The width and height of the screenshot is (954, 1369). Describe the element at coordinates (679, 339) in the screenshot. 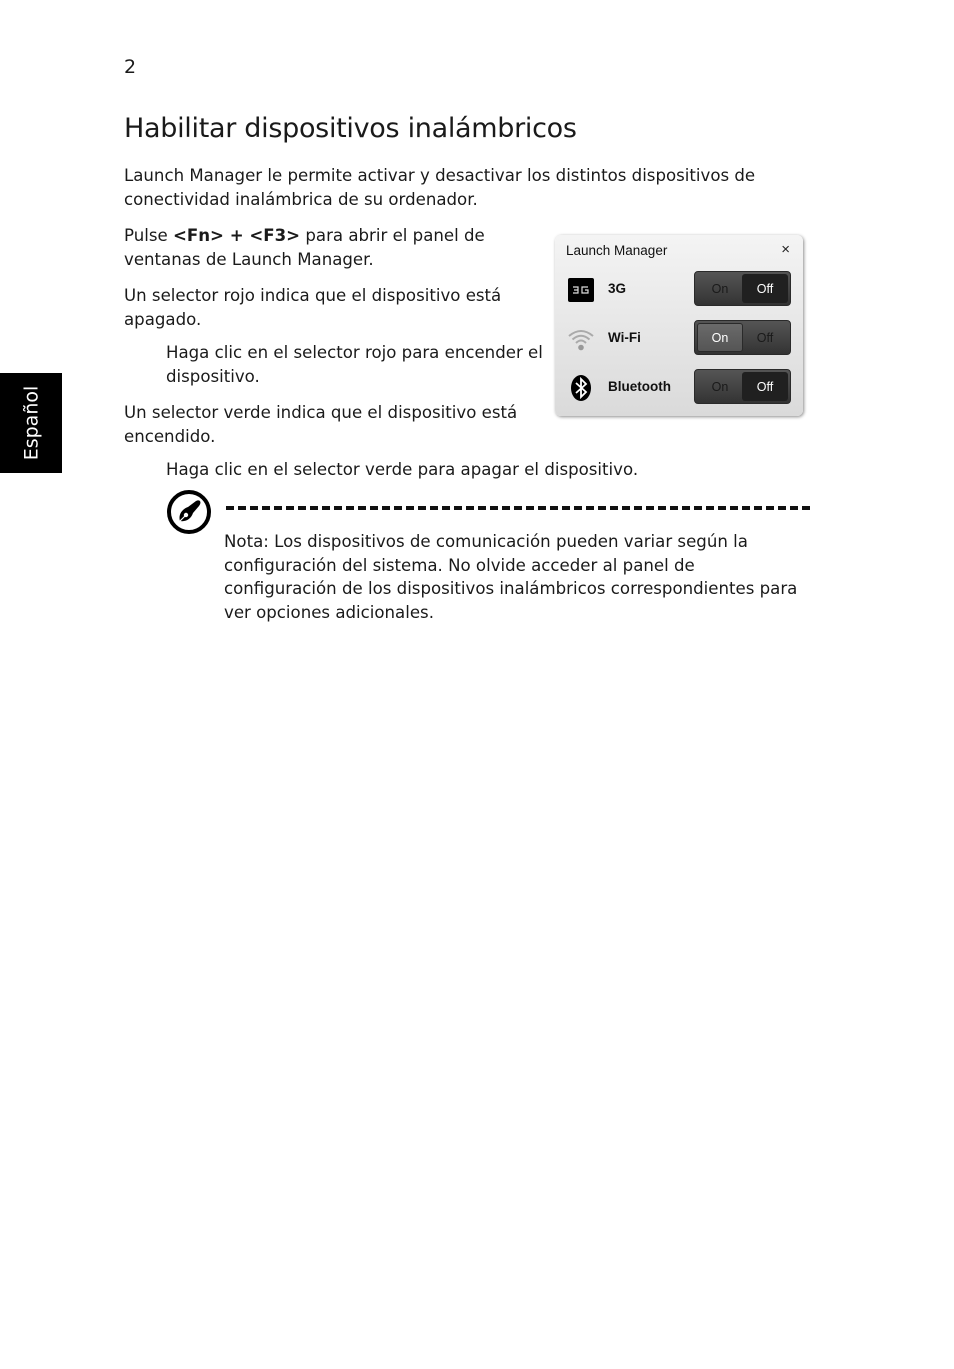

I see `device-row-wifi: Wi-Fi On Off` at that location.